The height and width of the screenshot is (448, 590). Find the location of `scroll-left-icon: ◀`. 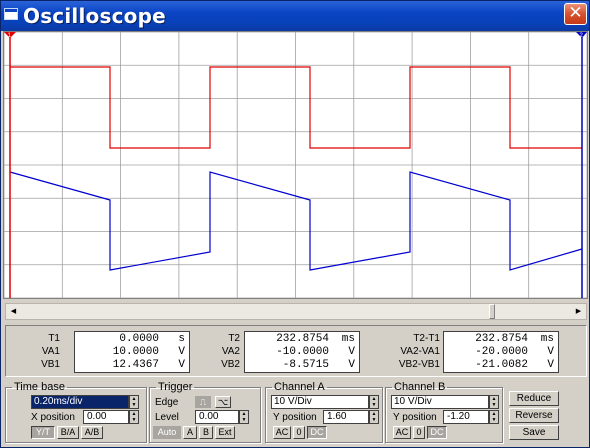

scroll-left-icon: ◀ is located at coordinates (13, 311).